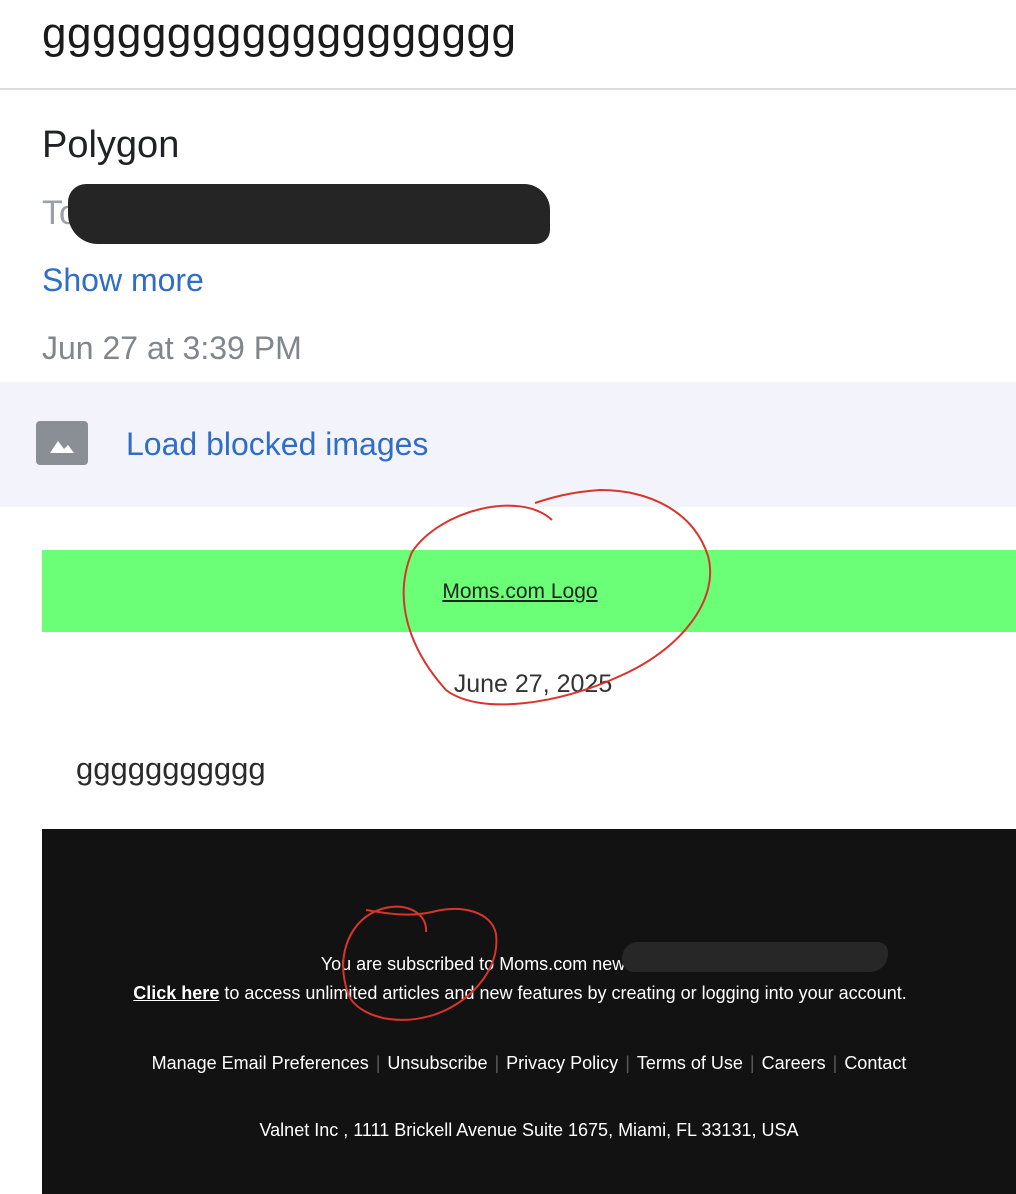 This screenshot has height=1194, width=1016. I want to click on email-body-text: ggggggggggg, so click(171, 768).